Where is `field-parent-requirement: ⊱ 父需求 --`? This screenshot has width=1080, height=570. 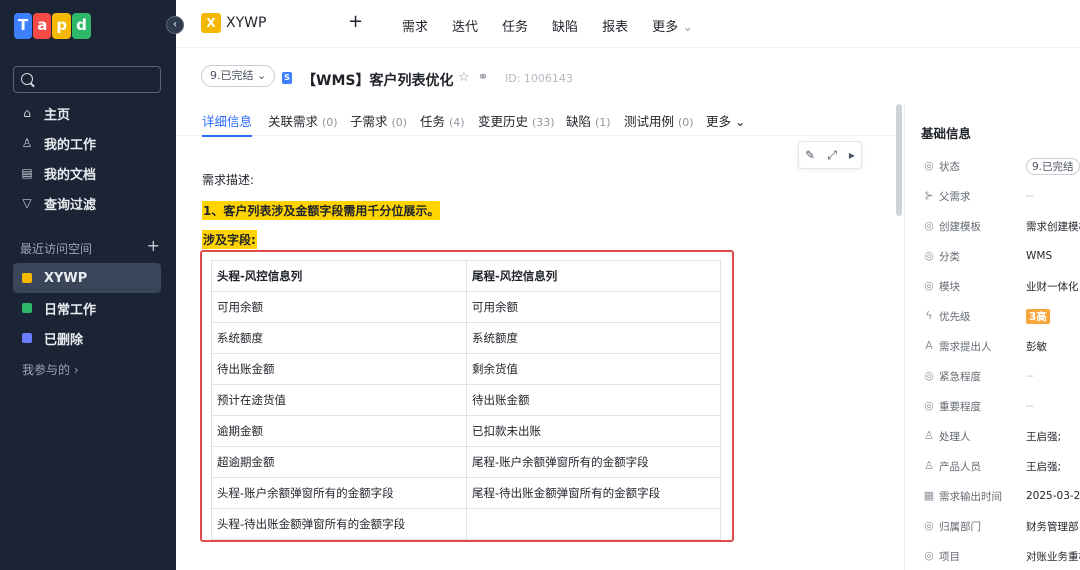
field-parent-requirement: ⊱ 父需求 -- is located at coordinates (1001, 196).